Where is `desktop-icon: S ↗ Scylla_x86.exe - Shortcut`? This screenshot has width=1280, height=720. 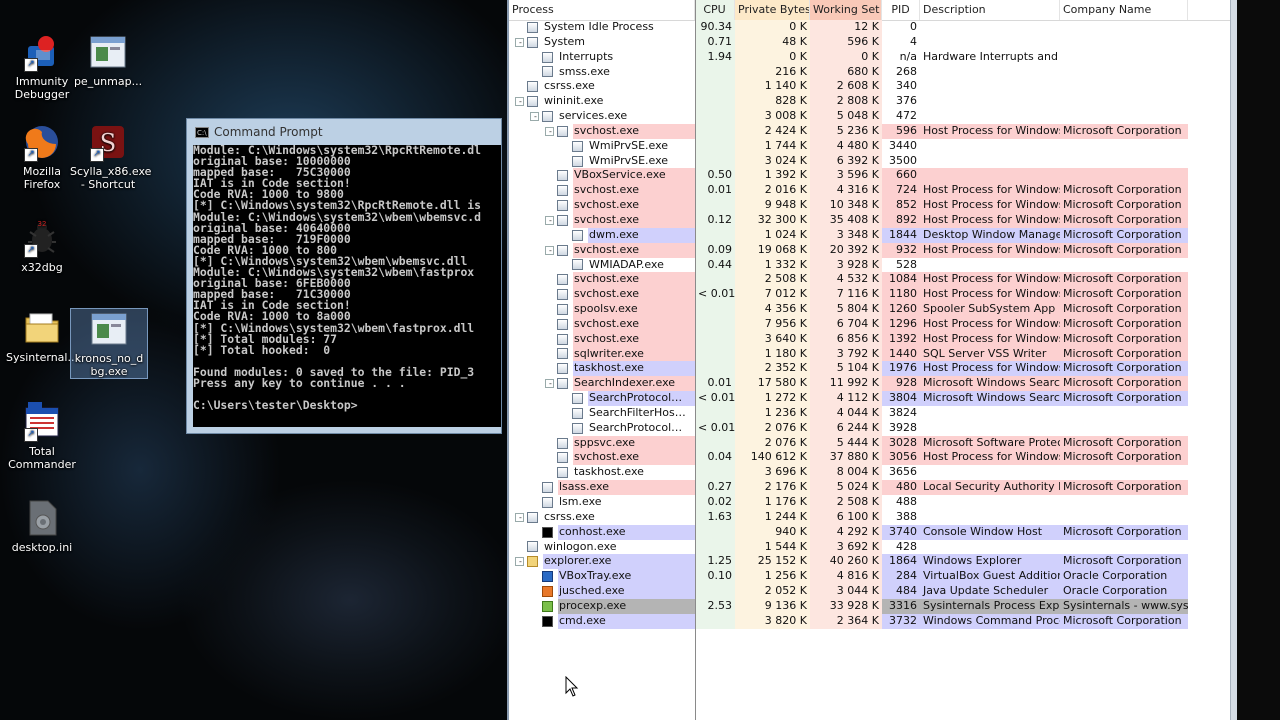 desktop-icon: S ↗ Scylla_x86.exe - Shortcut is located at coordinates (110, 156).